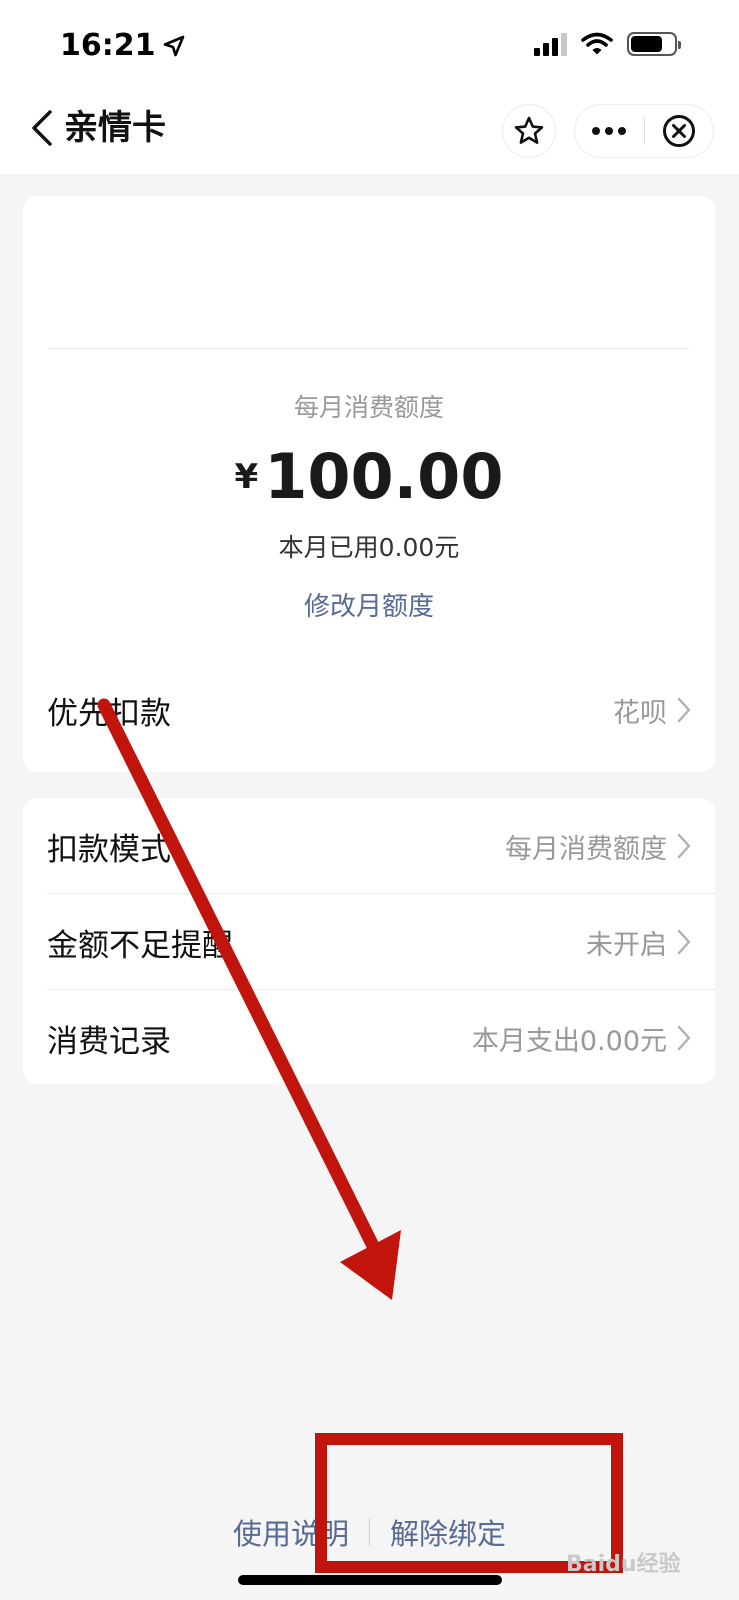  I want to click on modify-quota-link: 修改月额度, so click(369, 604).